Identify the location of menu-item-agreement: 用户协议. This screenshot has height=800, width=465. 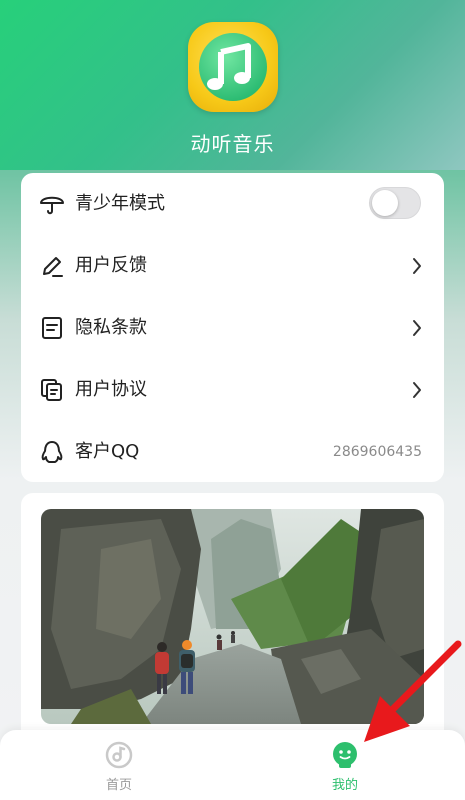
(232, 390).